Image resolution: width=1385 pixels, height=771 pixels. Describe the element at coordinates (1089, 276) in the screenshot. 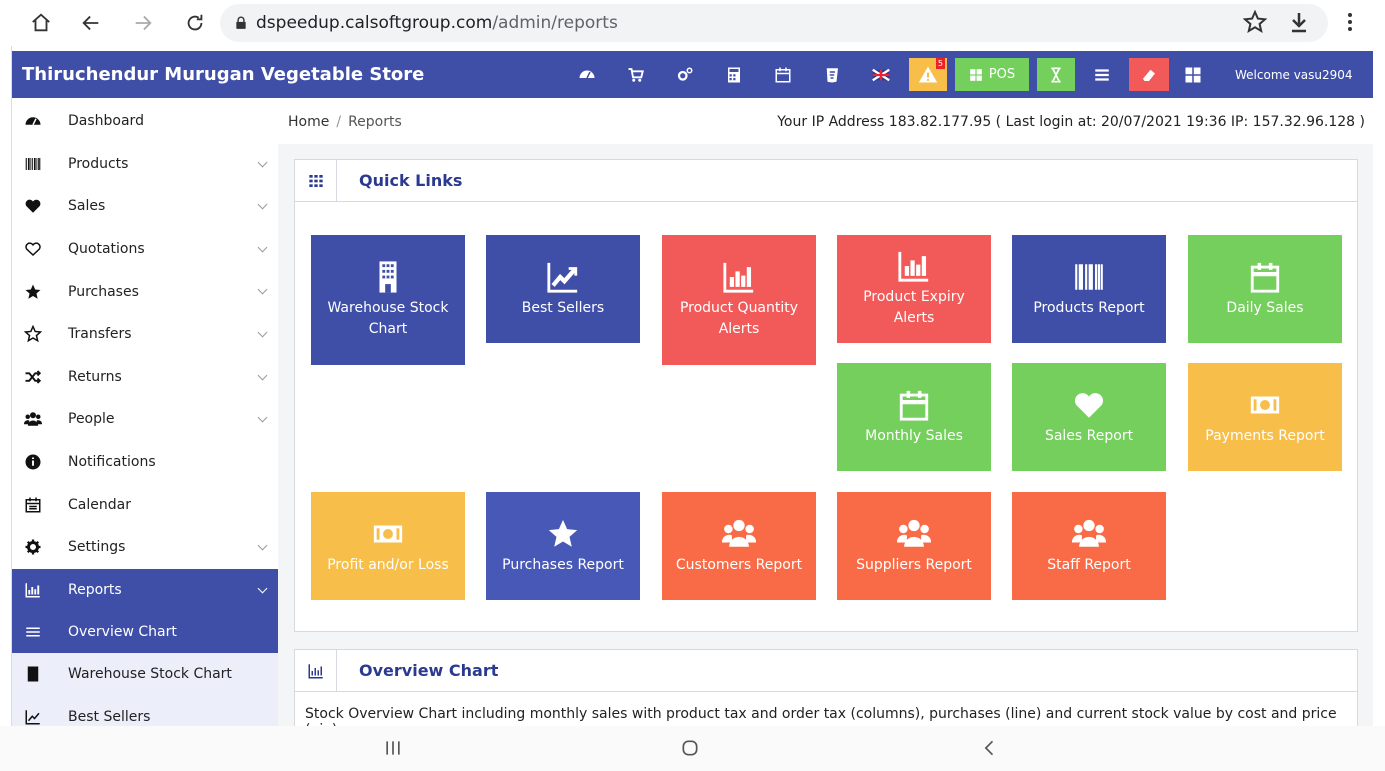

I see `barcode-icon` at that location.